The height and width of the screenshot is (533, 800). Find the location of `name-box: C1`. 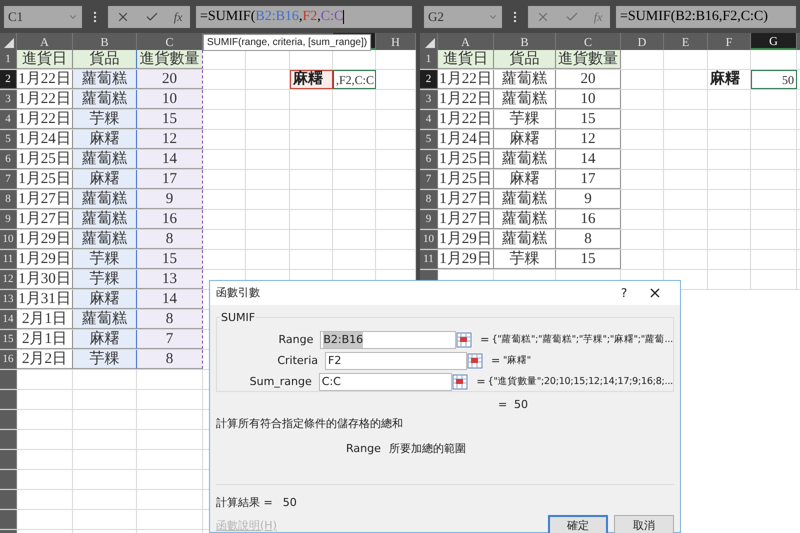

name-box: C1 is located at coordinates (43, 17).